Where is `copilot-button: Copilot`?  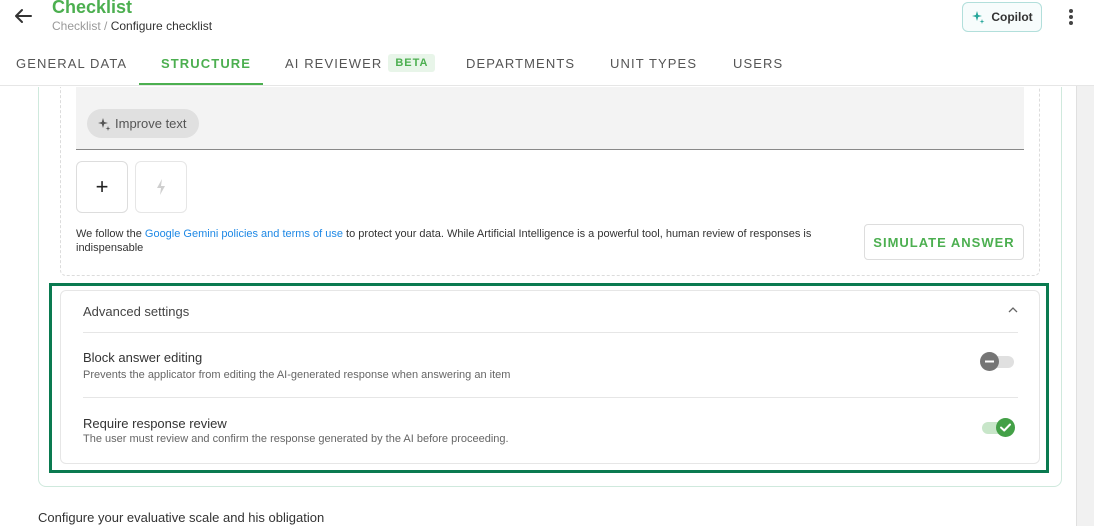 copilot-button: Copilot is located at coordinates (1002, 17).